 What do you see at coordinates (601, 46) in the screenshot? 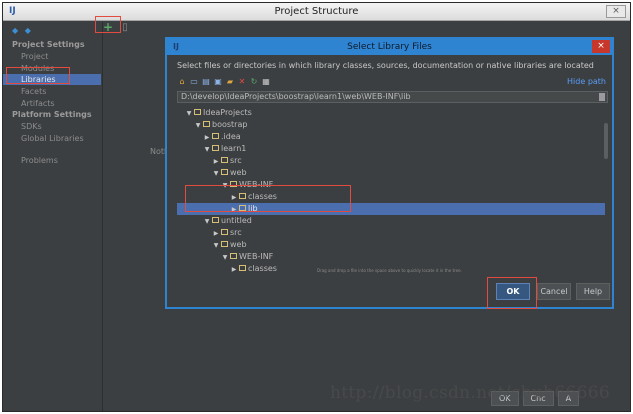
I see `dialog-close-button: ×` at bounding box center [601, 46].